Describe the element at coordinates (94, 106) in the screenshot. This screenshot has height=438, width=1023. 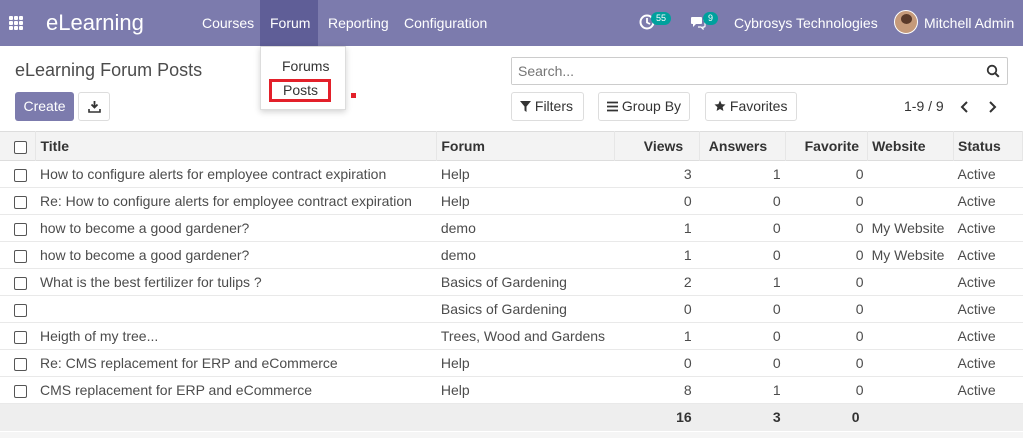
I see `export-button` at that location.